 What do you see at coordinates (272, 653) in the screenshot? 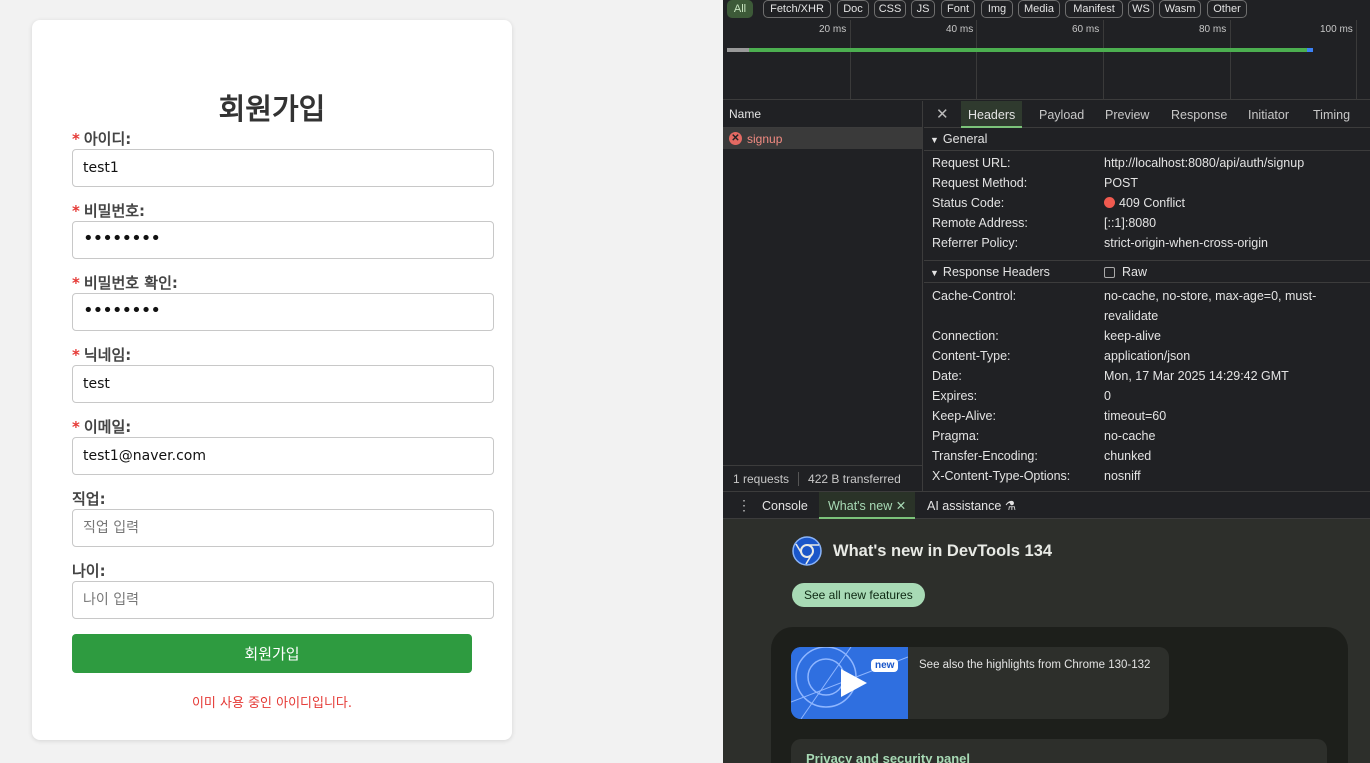
I see `signup-submit-button: 회원가입` at bounding box center [272, 653].